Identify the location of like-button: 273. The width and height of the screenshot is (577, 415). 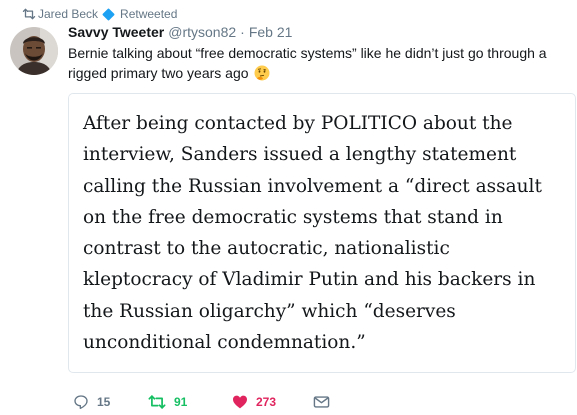
(254, 402).